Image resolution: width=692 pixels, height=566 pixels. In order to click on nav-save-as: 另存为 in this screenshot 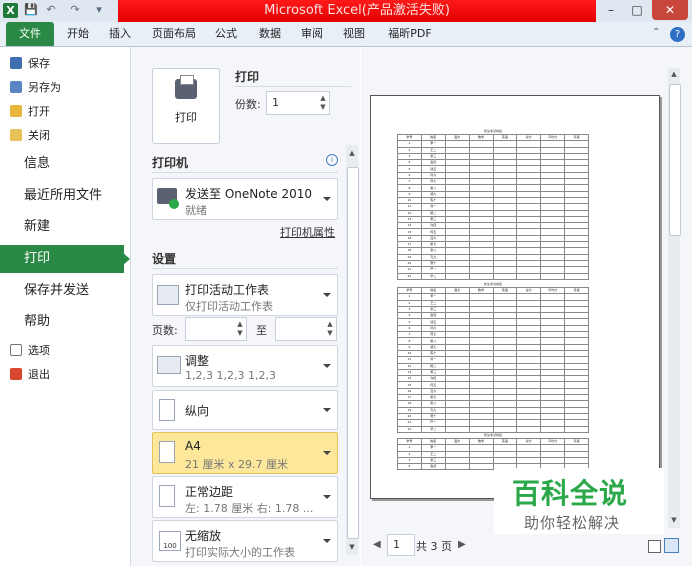, I will do `click(35, 88)`.